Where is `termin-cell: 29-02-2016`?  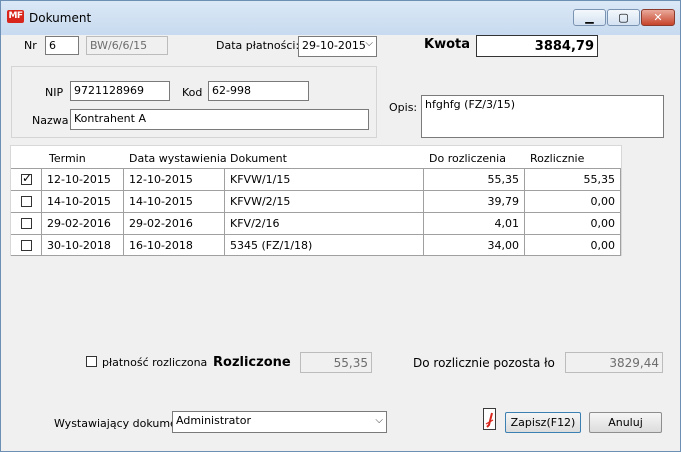 termin-cell: 29-02-2016 is located at coordinates (83, 223).